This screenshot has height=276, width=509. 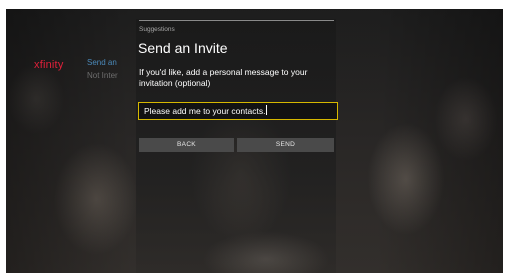 What do you see at coordinates (205, 111) in the screenshot?
I see `personal-message-text: Please add me to your contacts.` at bounding box center [205, 111].